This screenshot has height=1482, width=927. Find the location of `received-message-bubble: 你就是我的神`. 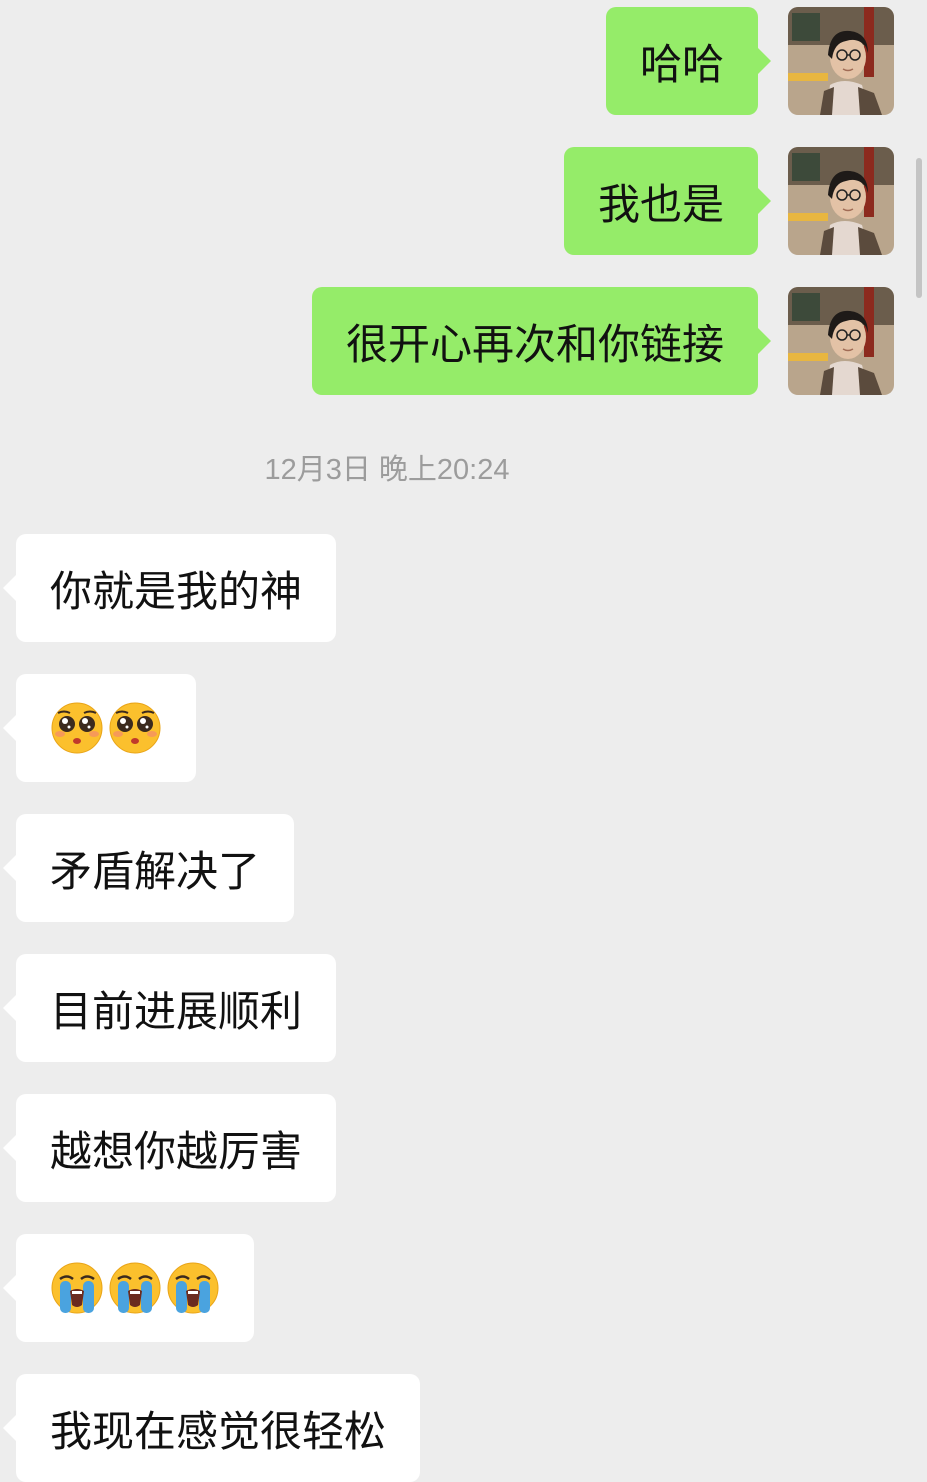

received-message-bubble: 你就是我的神 is located at coordinates (169, 588).